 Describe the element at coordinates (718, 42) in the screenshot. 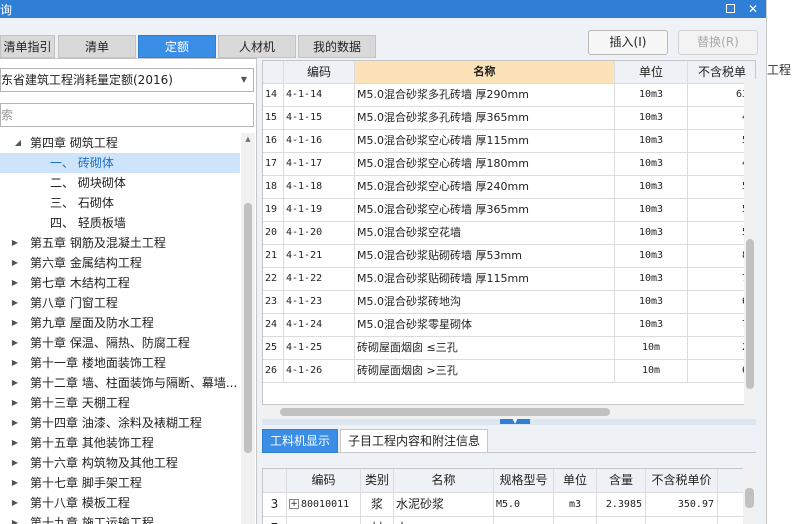

I see `replace-button: 替换(R)` at that location.